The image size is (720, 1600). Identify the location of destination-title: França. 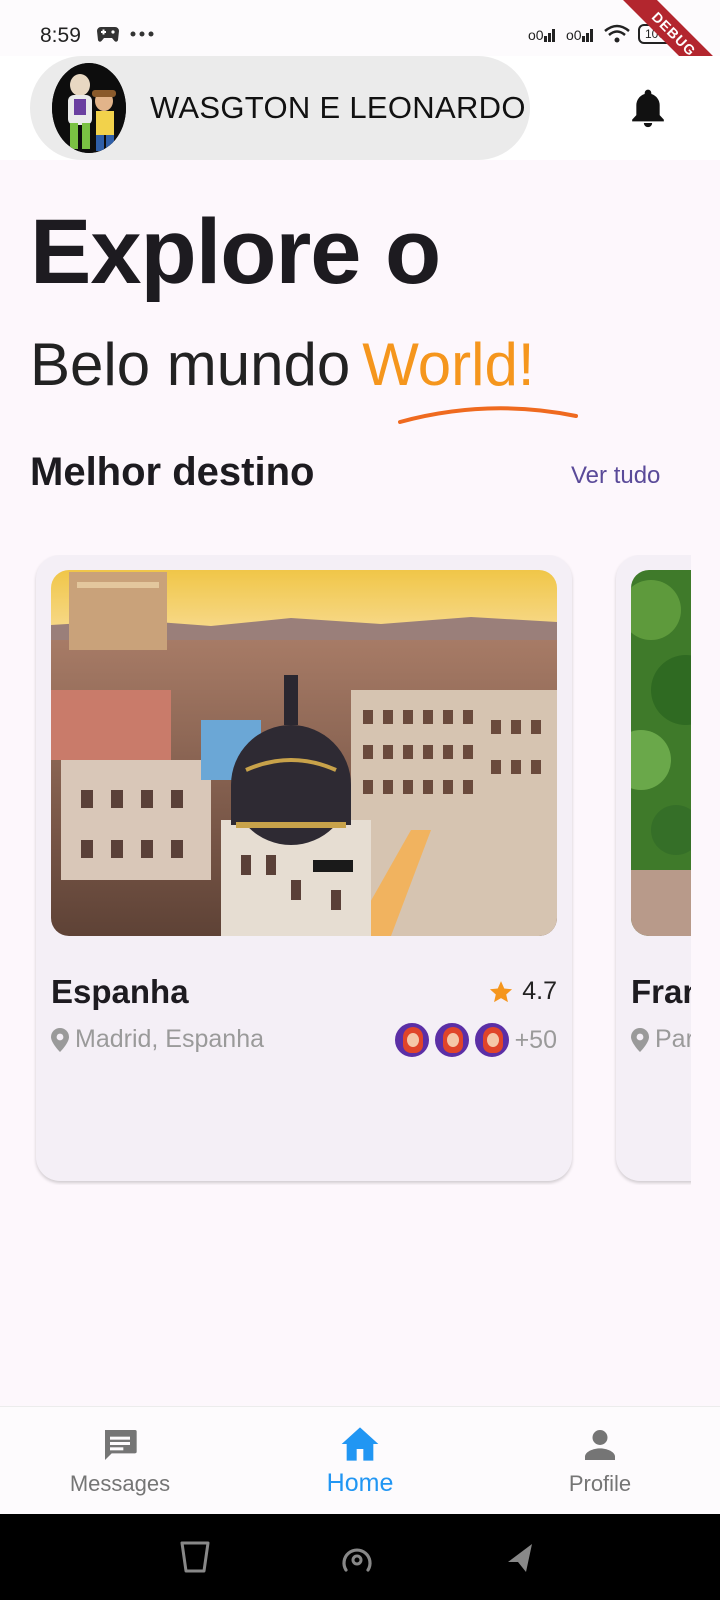
(661, 991).